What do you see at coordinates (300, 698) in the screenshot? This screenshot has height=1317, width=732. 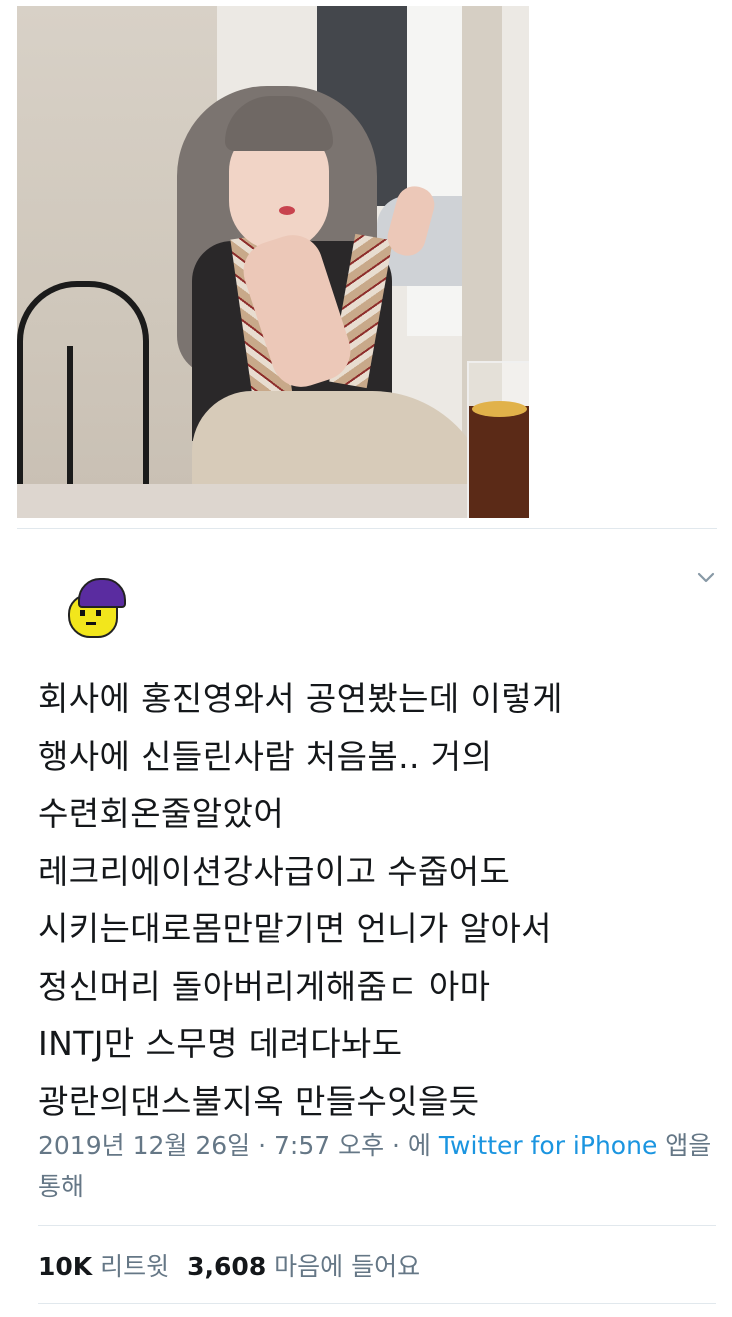 I see `tweet-text-line: 회사에 홍진영와서 공연봤는데 이렇게` at bounding box center [300, 698].